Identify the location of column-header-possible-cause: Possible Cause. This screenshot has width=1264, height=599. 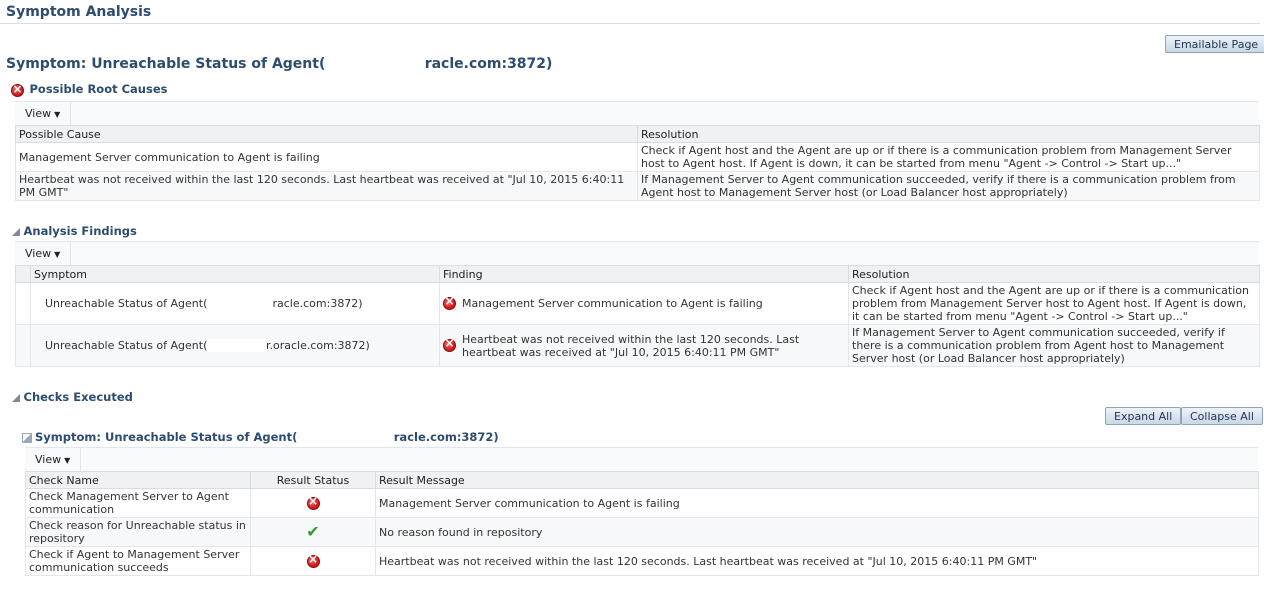
(326, 134).